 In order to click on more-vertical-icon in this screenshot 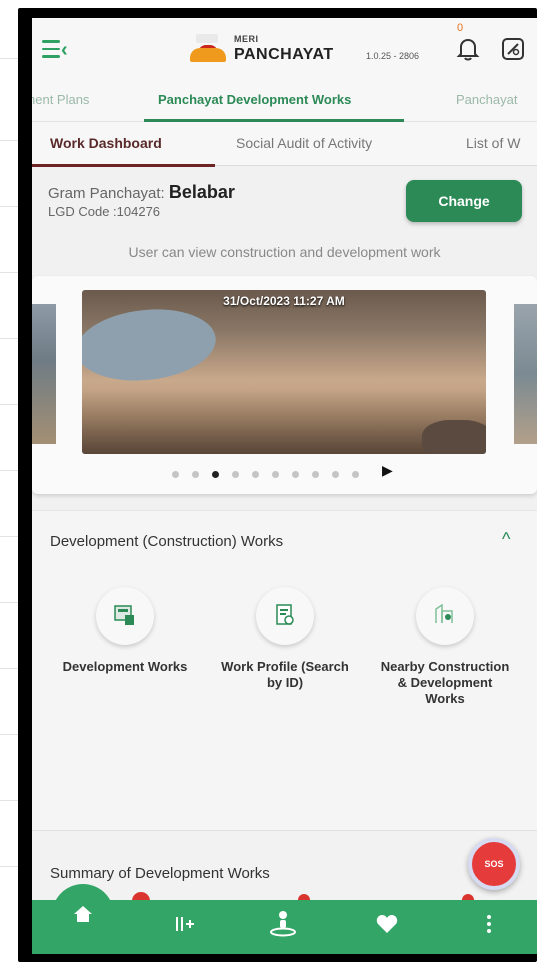, I will do `click(489, 926)`.